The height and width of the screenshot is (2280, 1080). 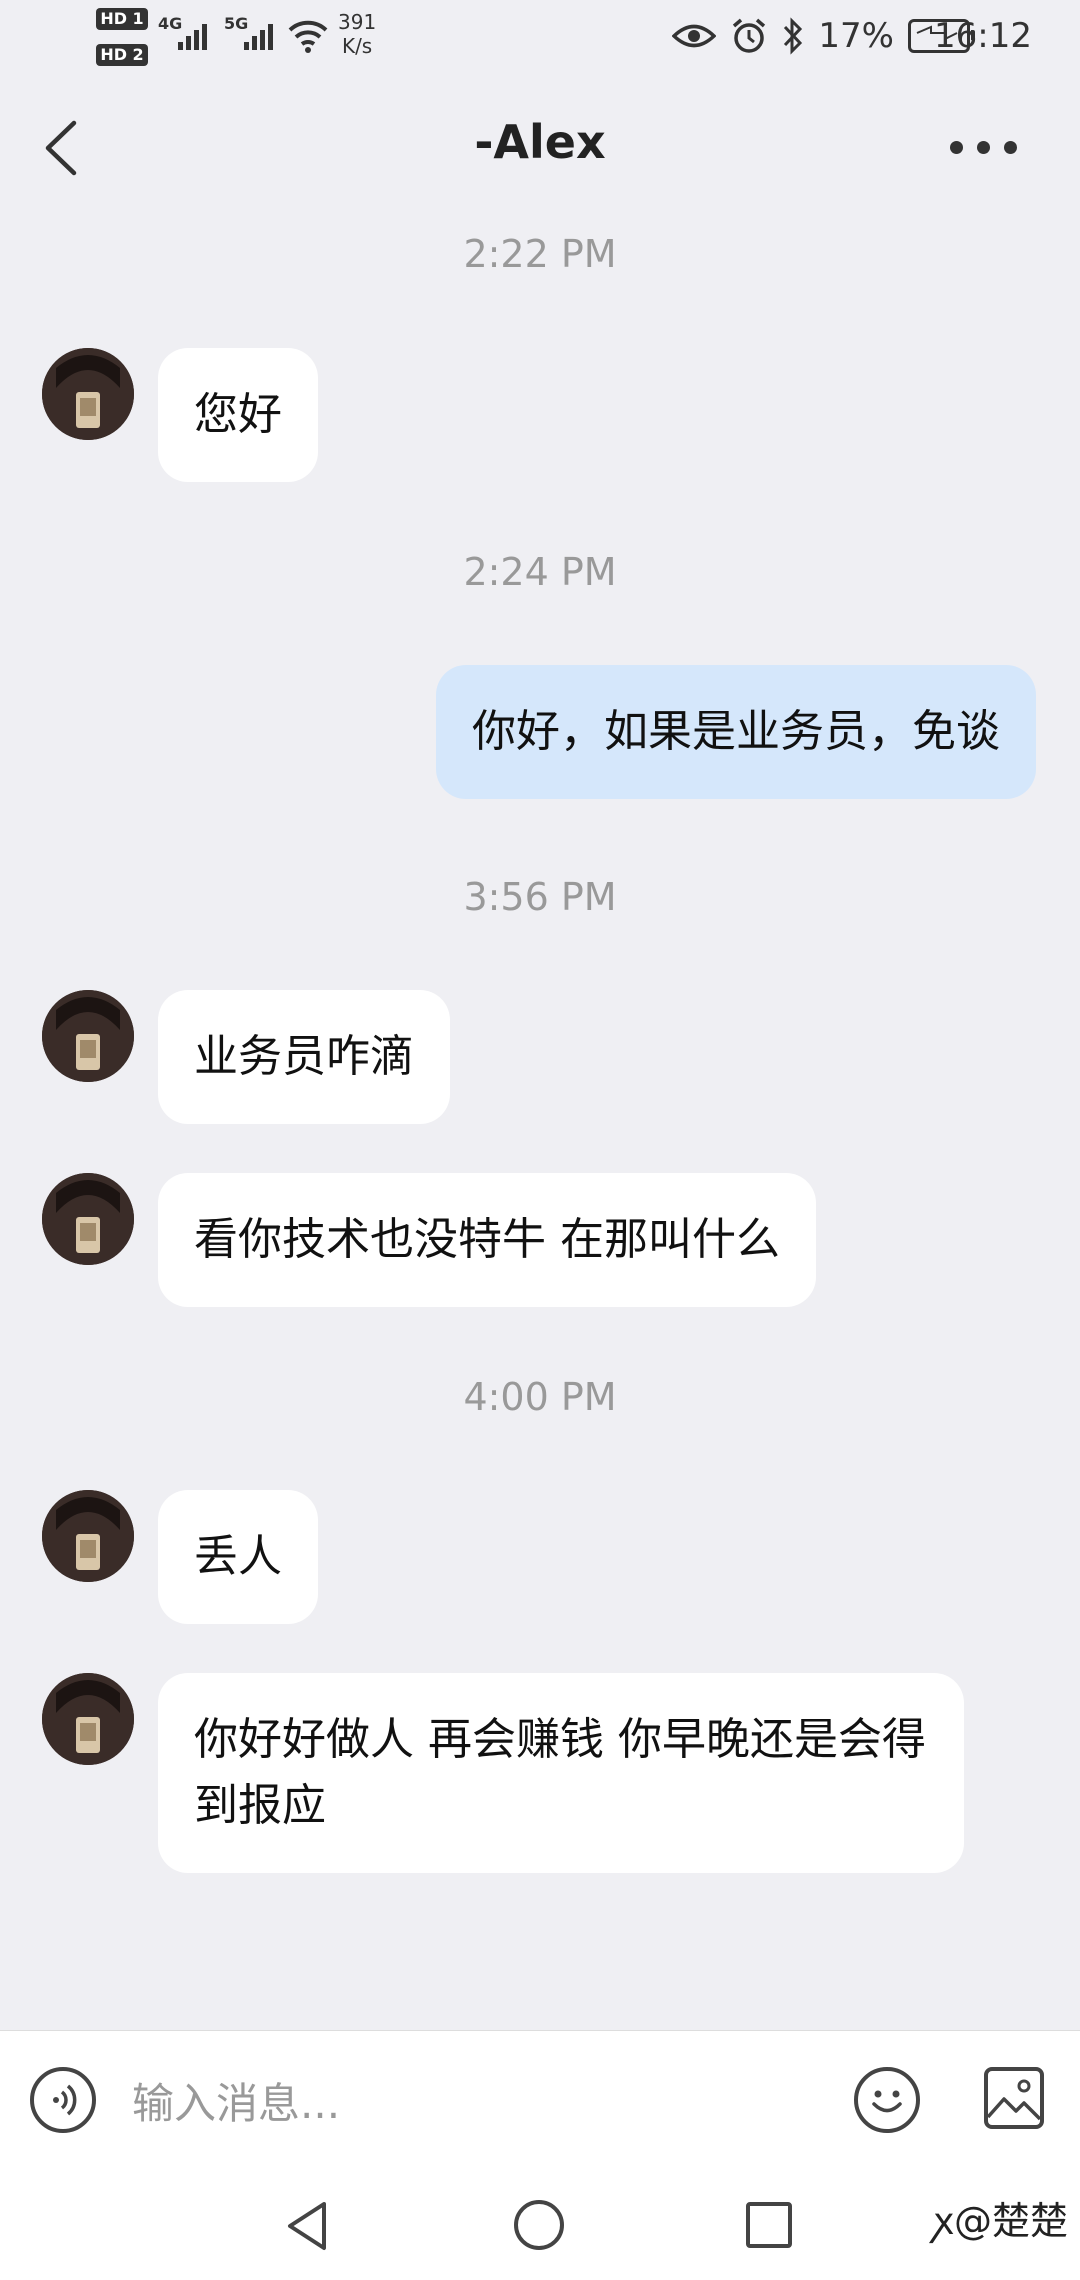 I want to click on battery-percentage: 17%, so click(x=856, y=36).